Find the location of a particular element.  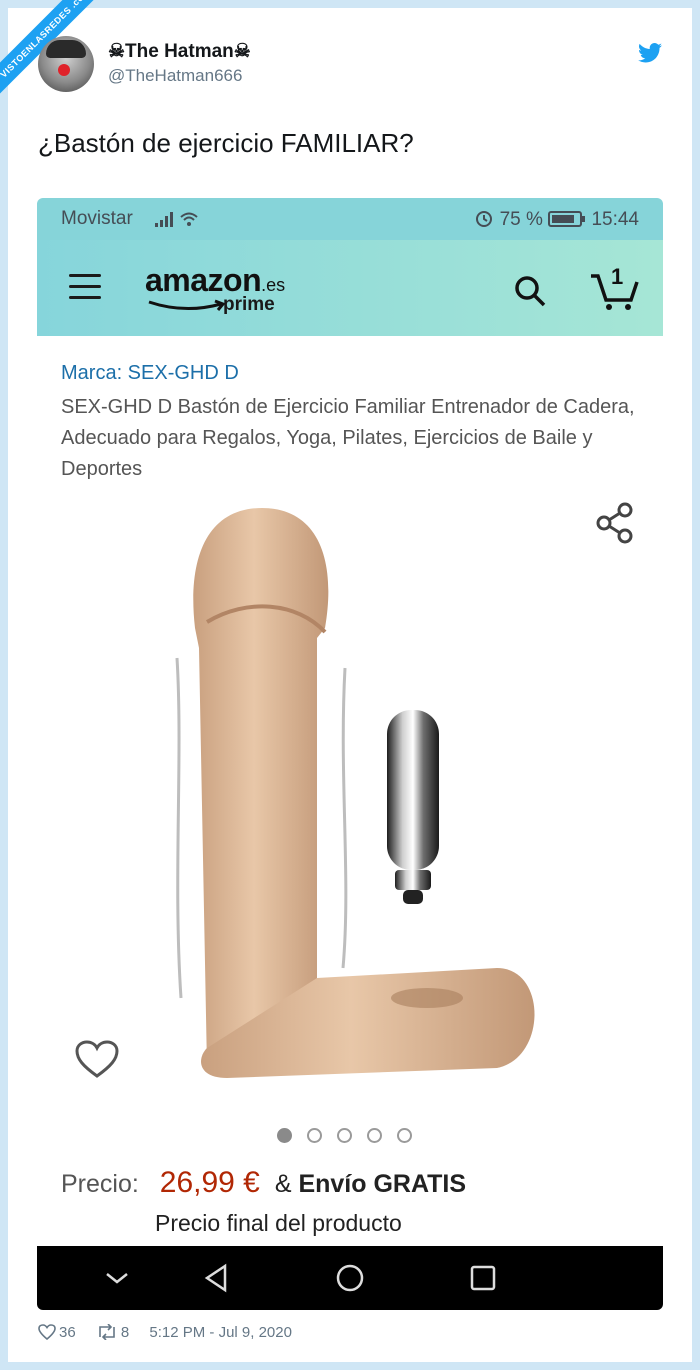

like-icon is located at coordinates (47, 1332).